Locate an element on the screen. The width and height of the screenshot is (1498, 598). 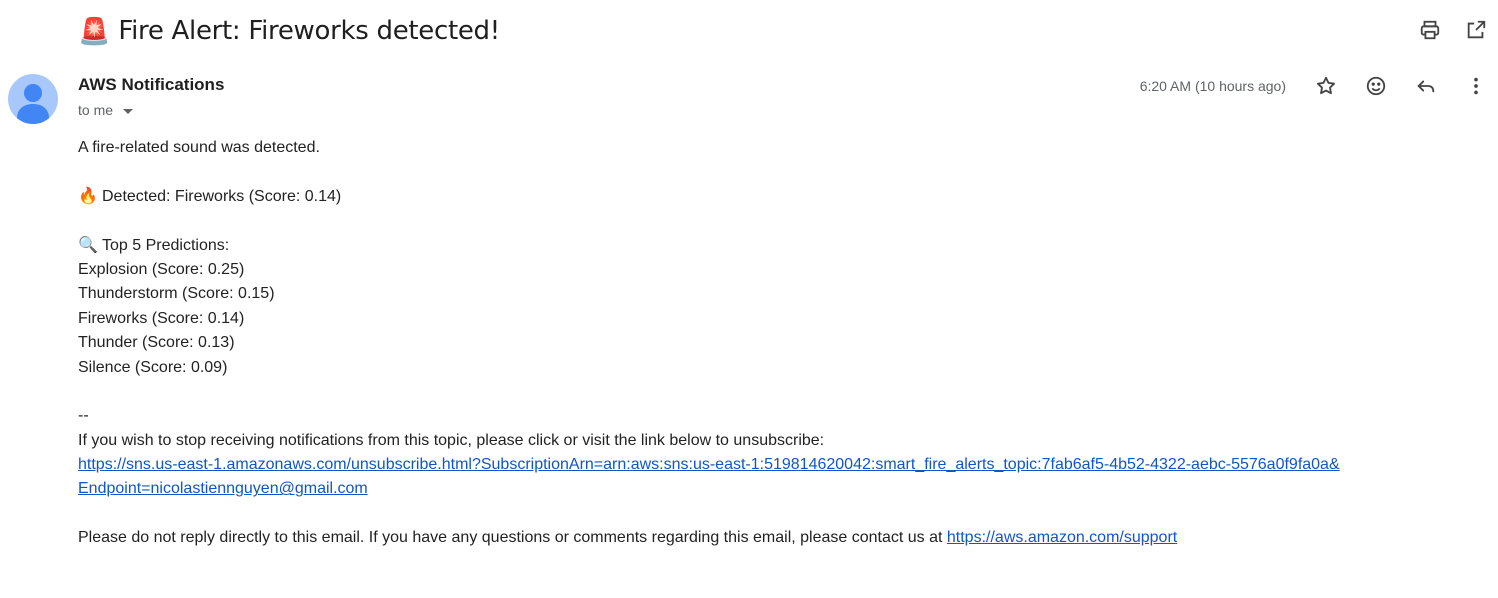
prediction-item: Silence (Score: 0.09) is located at coordinates (153, 367).